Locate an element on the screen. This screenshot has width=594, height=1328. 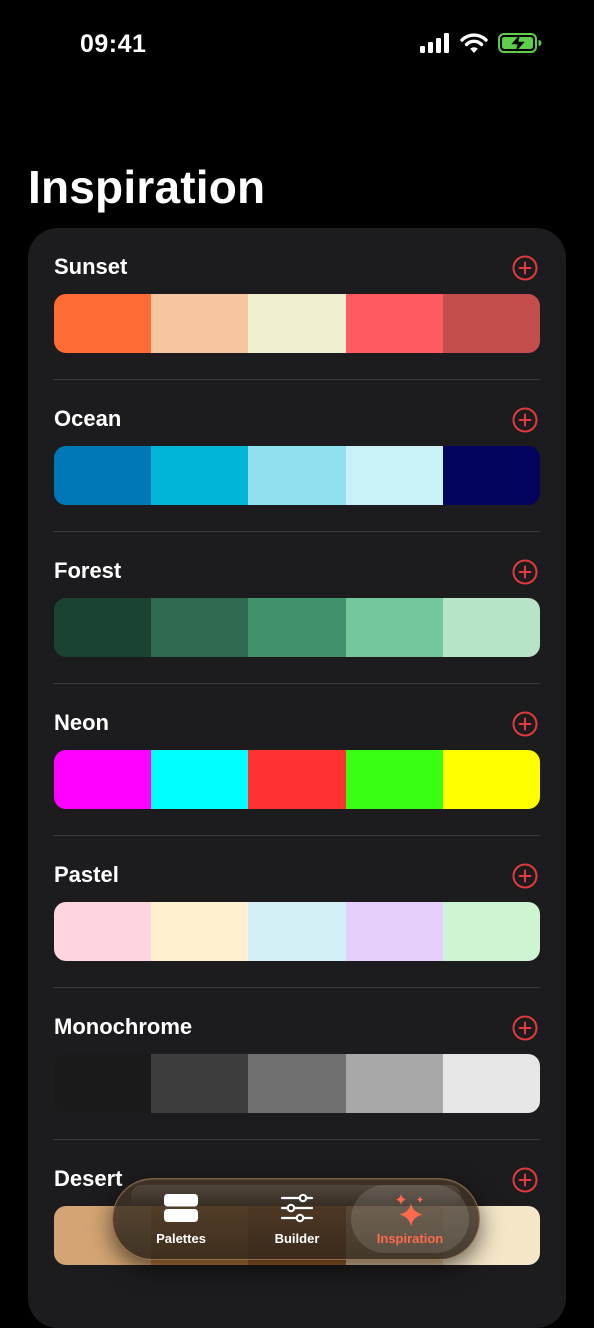
palette-name: Neon is located at coordinates (81, 722).